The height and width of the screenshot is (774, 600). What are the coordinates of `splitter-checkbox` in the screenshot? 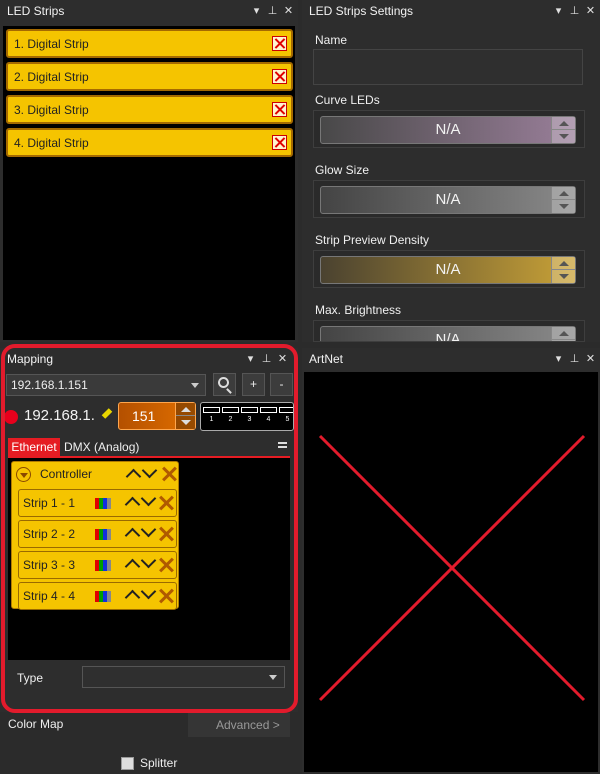 It's located at (127, 763).